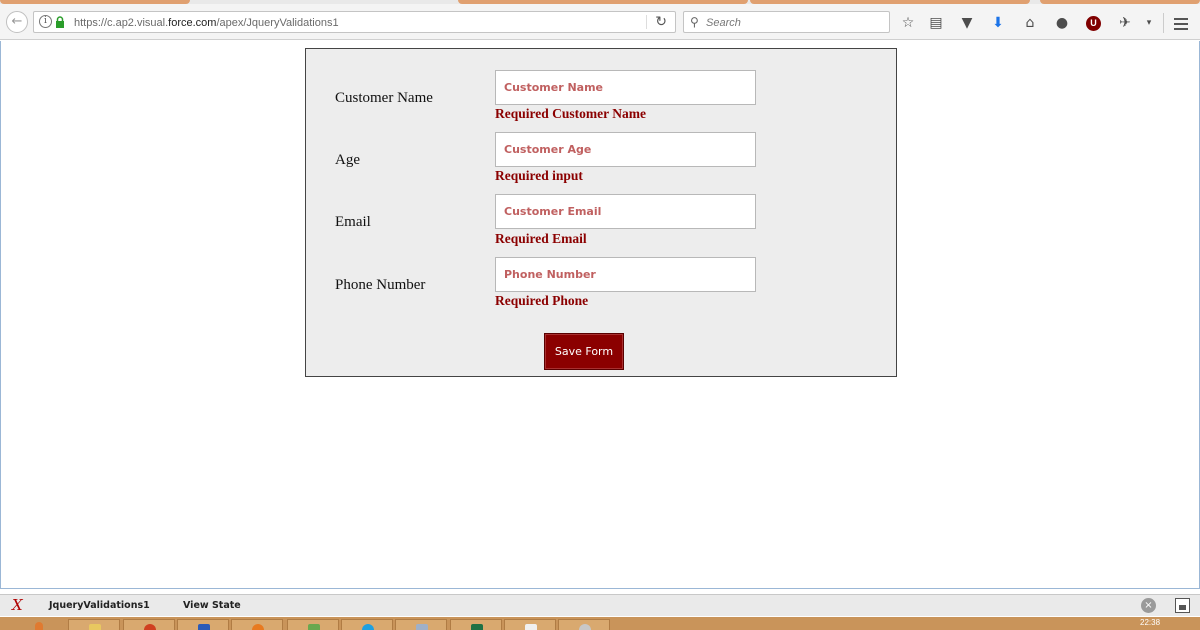  I want to click on back-arrow-icon: ←, so click(17, 22).